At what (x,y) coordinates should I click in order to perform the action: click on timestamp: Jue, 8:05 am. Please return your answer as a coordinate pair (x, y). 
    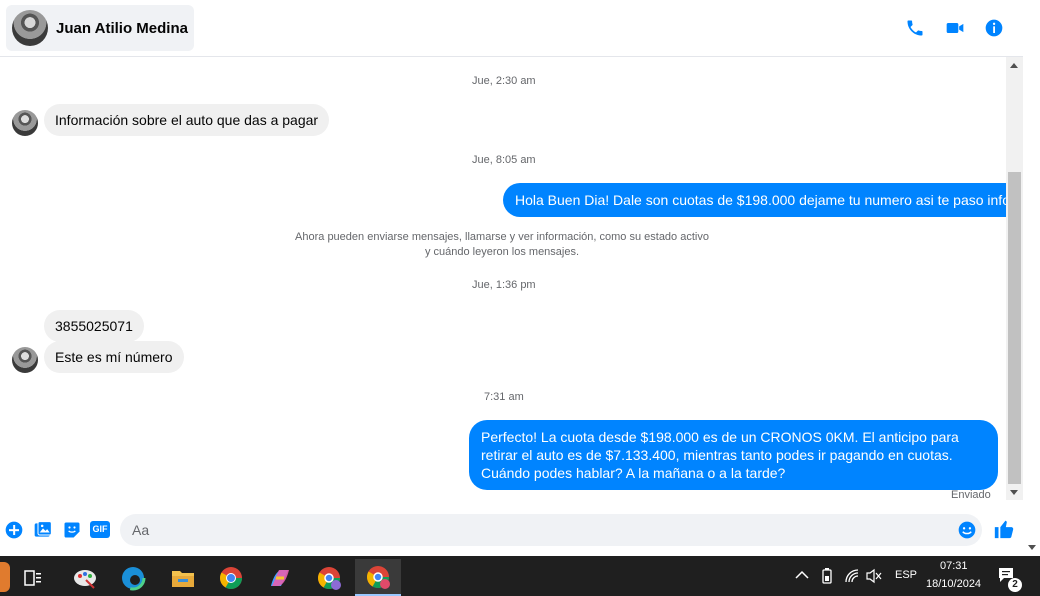
    Looking at the image, I should click on (504, 160).